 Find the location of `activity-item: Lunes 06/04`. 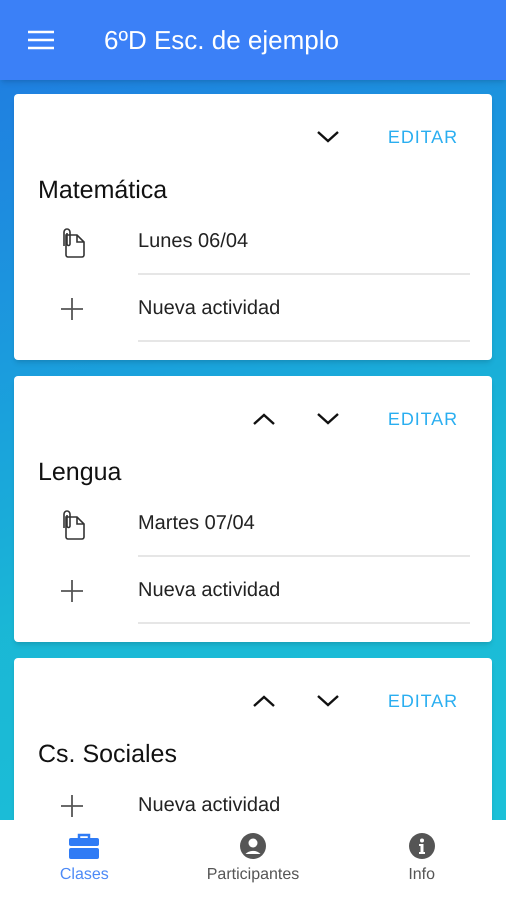

activity-item: Lunes 06/04 is located at coordinates (193, 241).